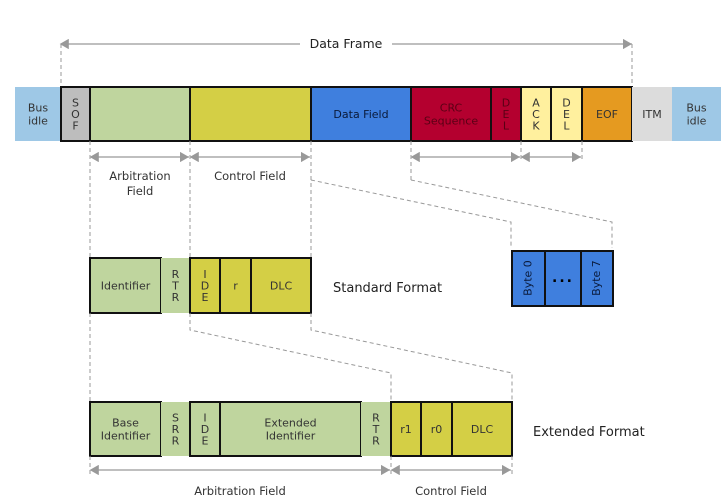  I want to click on arbitration-field-label-1: Arbitration, so click(139, 176).